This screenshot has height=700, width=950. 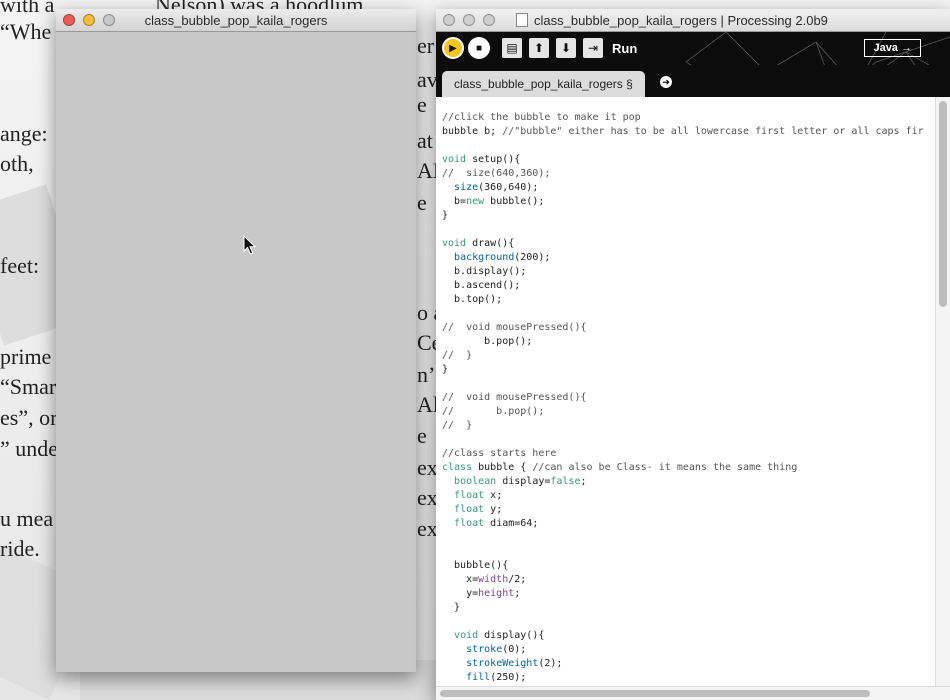 What do you see at coordinates (489, 20) in the screenshot?
I see `zoom-icon` at bounding box center [489, 20].